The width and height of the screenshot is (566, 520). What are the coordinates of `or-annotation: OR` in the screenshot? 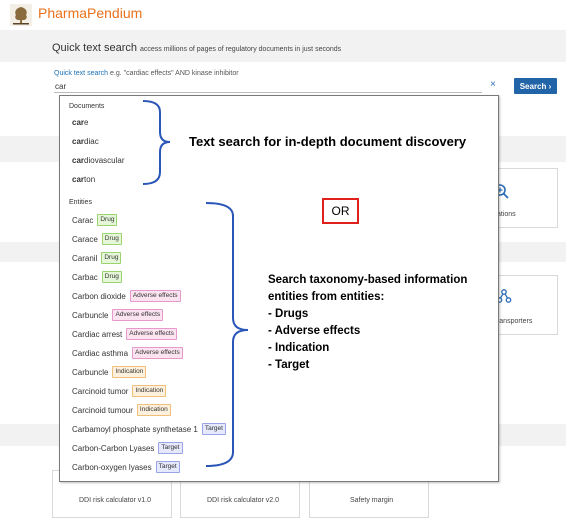 It's located at (340, 211).